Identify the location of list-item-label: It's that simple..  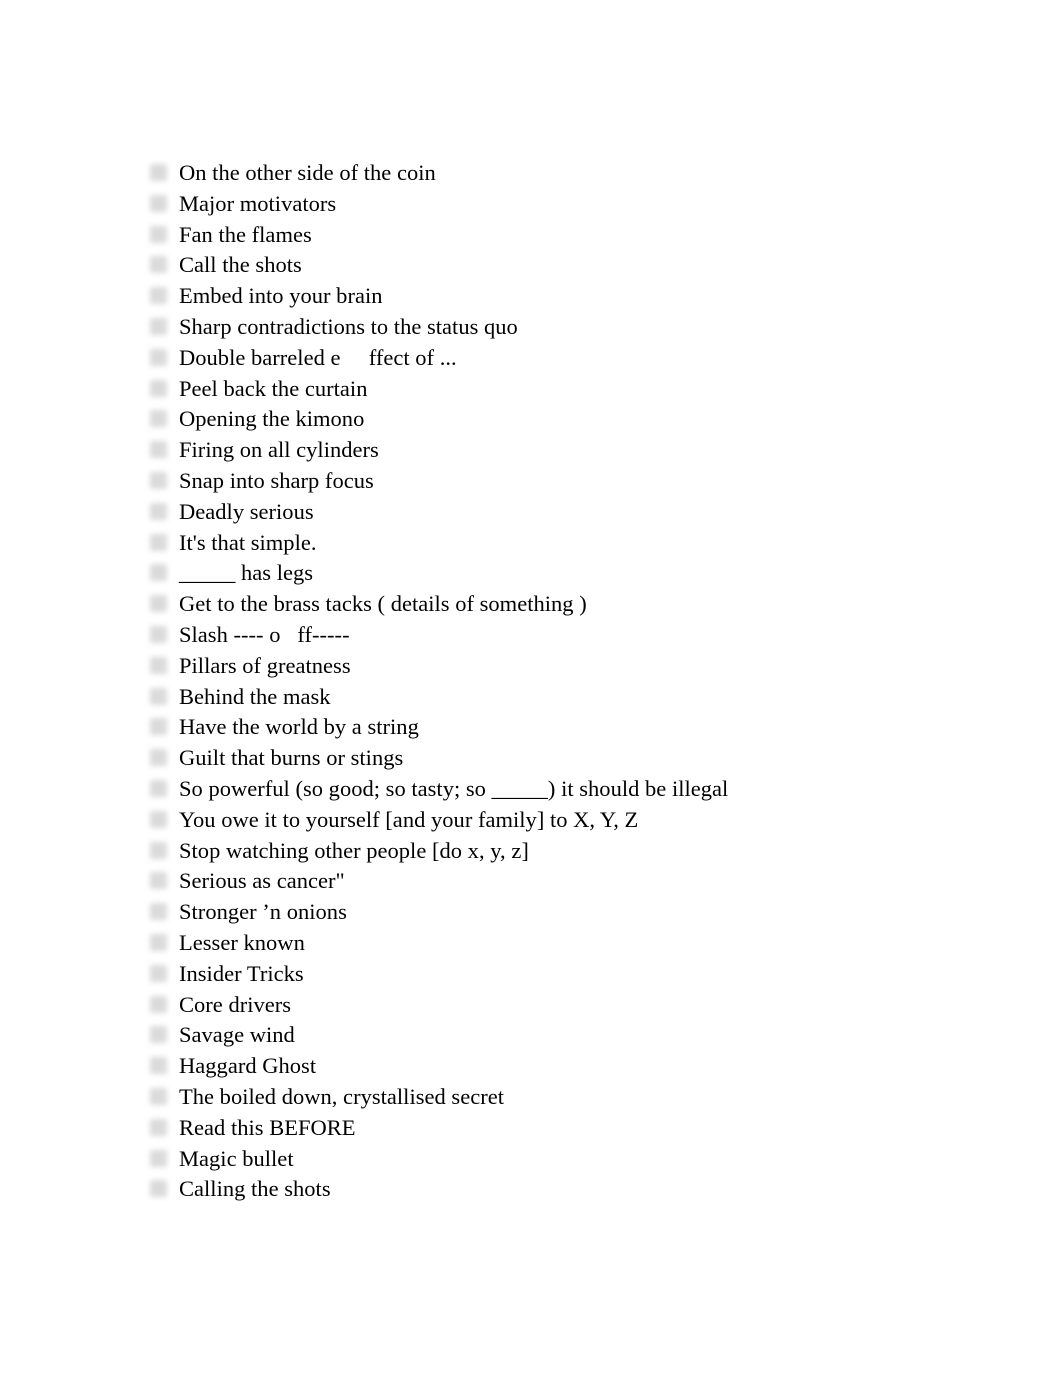
(248, 542).